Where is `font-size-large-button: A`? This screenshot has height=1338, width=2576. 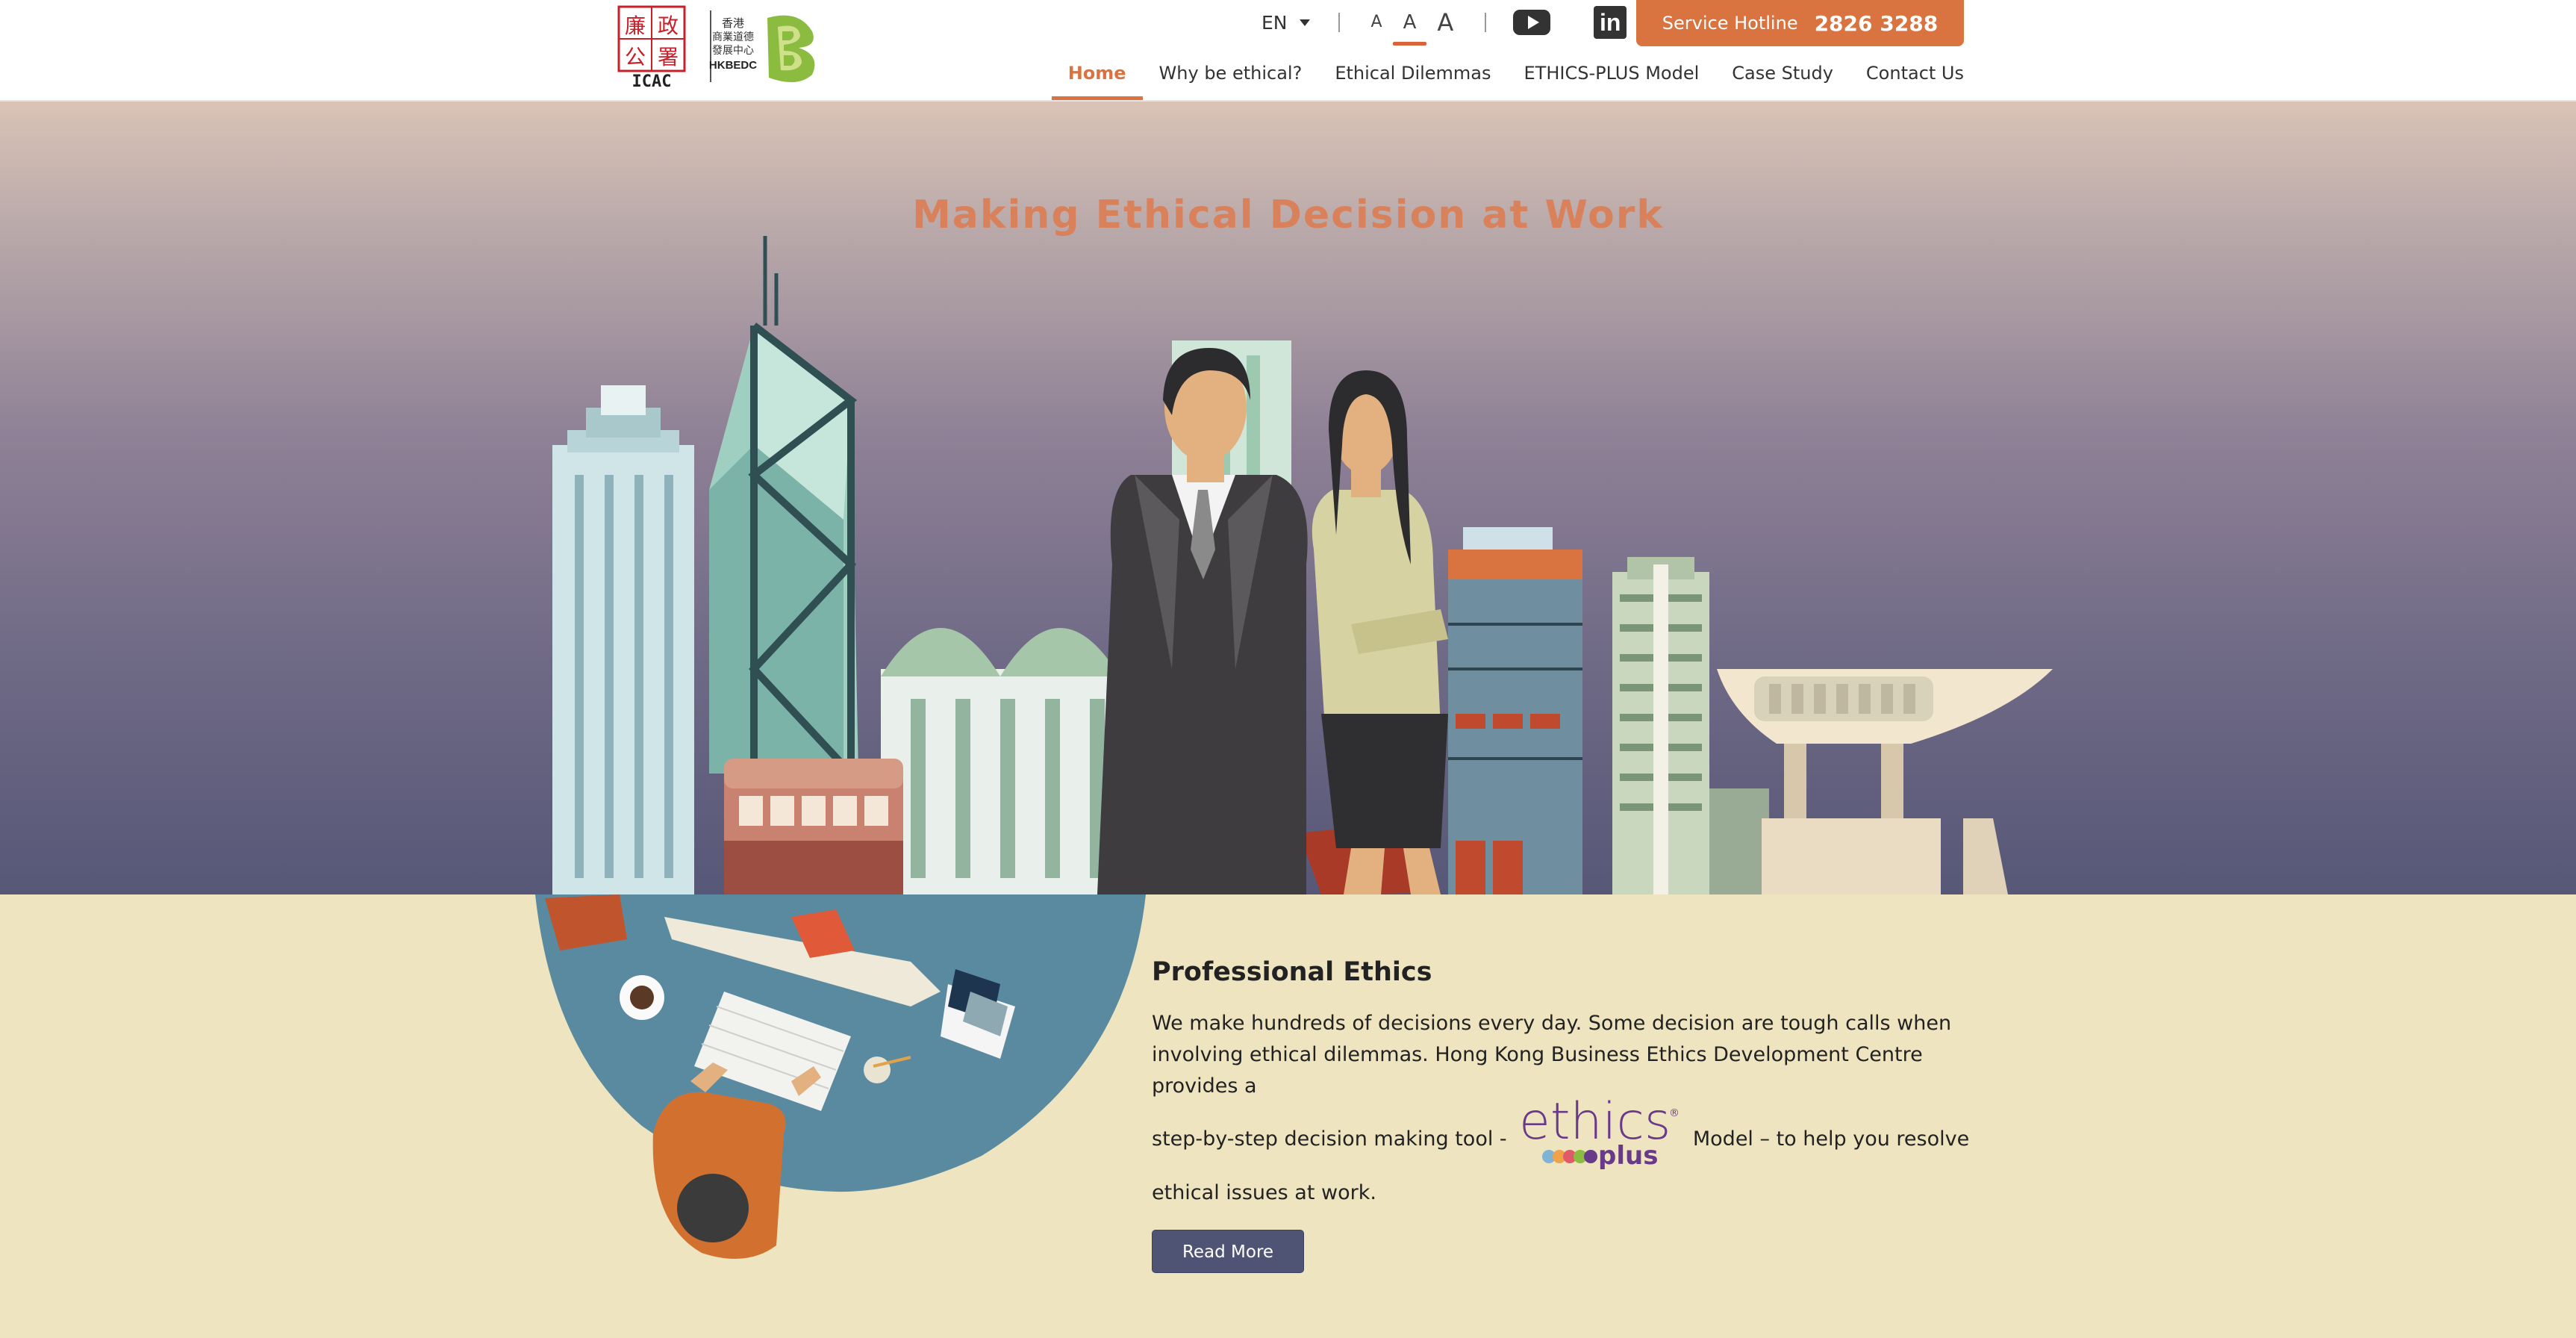
font-size-large-button: A is located at coordinates (1445, 22).